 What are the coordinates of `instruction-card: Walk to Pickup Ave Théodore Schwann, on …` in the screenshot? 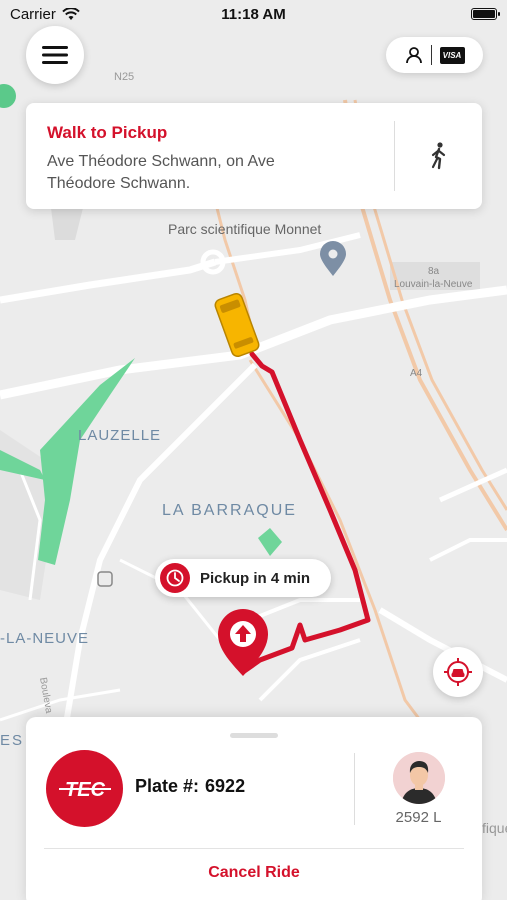 It's located at (254, 156).